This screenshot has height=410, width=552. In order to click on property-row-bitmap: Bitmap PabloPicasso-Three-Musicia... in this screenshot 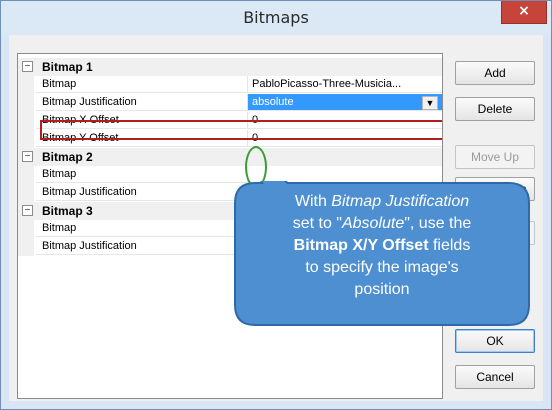, I will do `click(230, 85)`.